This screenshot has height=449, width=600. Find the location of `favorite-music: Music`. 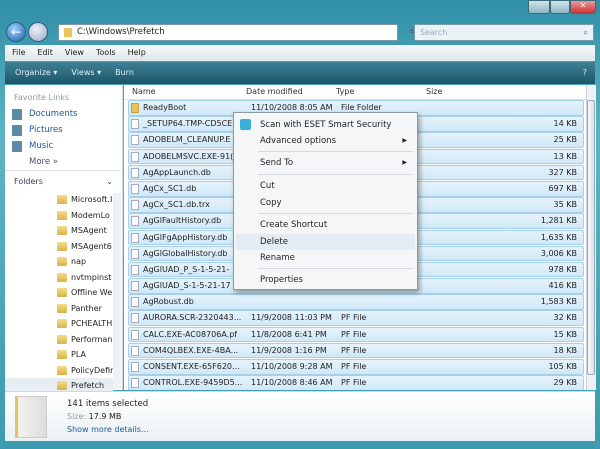

favorite-music: Music is located at coordinates (63, 146).